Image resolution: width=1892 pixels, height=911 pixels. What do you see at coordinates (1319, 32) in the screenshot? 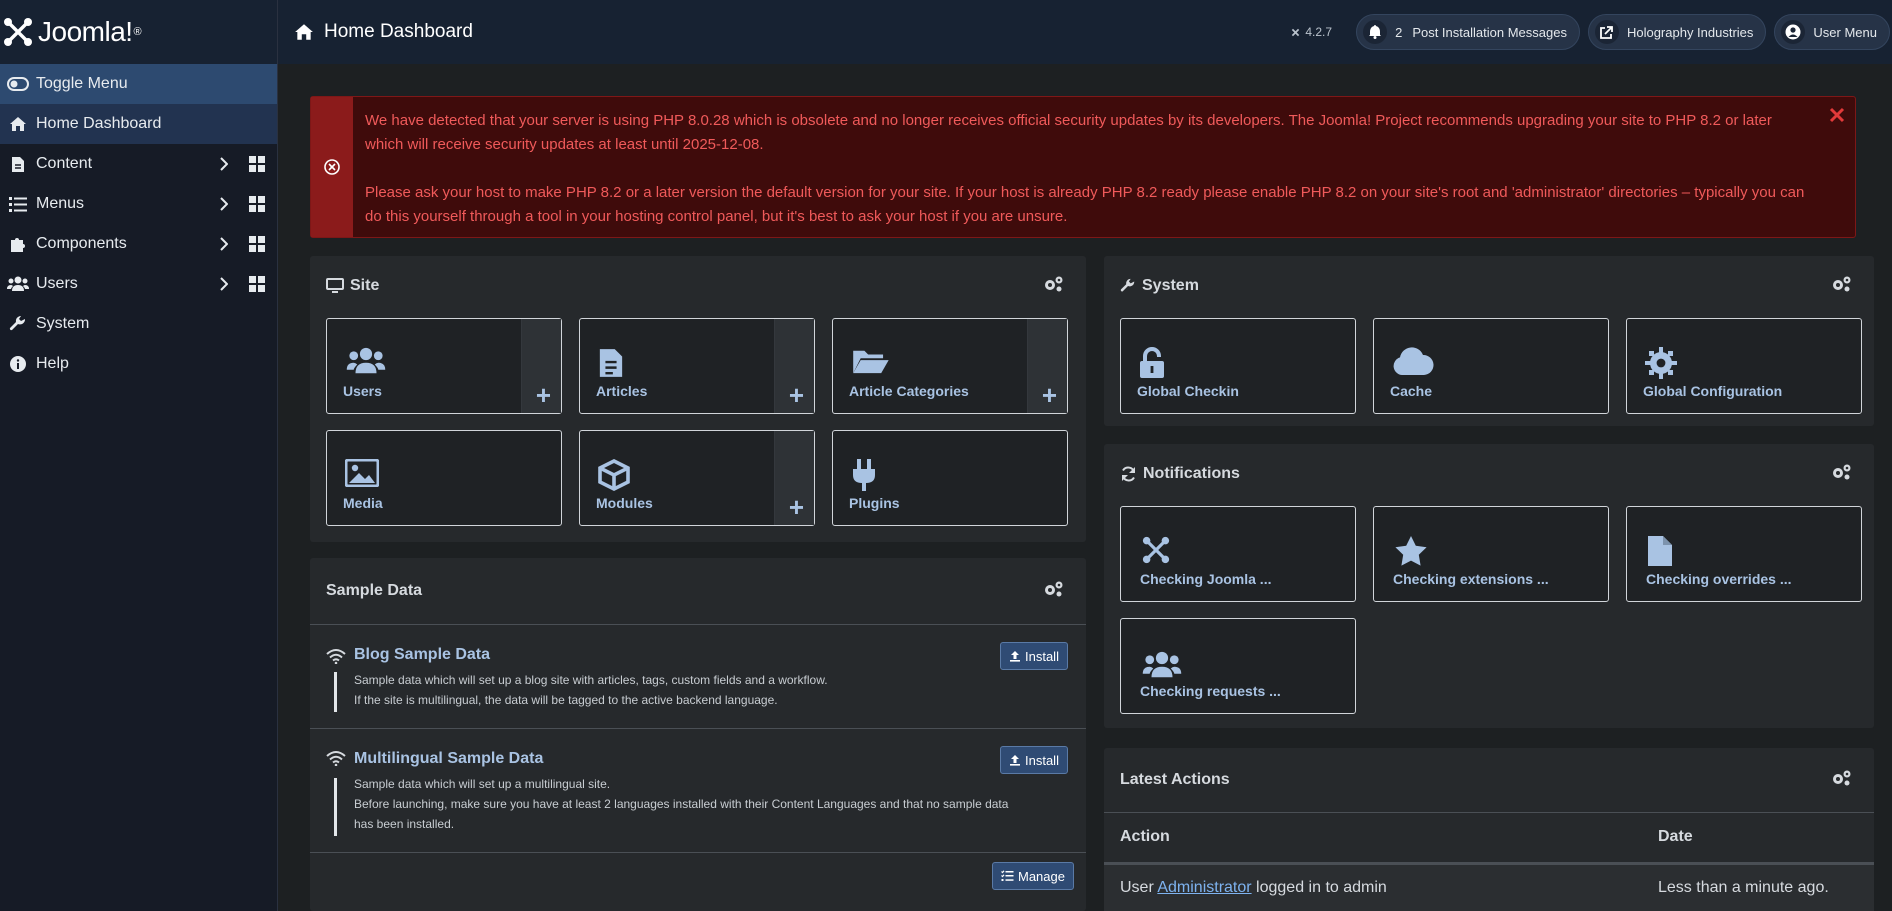
I see `version-number: 4.2.7` at bounding box center [1319, 32].